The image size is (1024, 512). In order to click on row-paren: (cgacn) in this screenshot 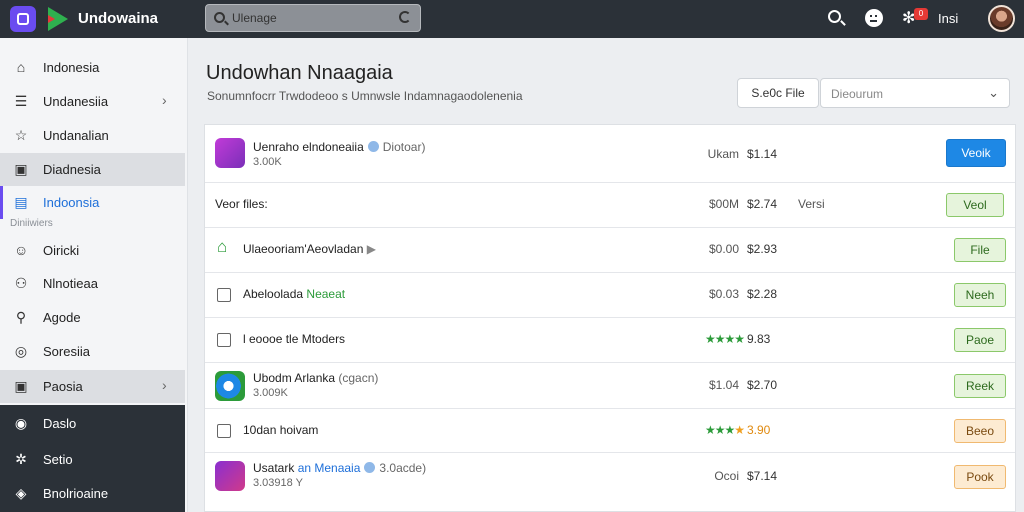, I will do `click(358, 378)`.